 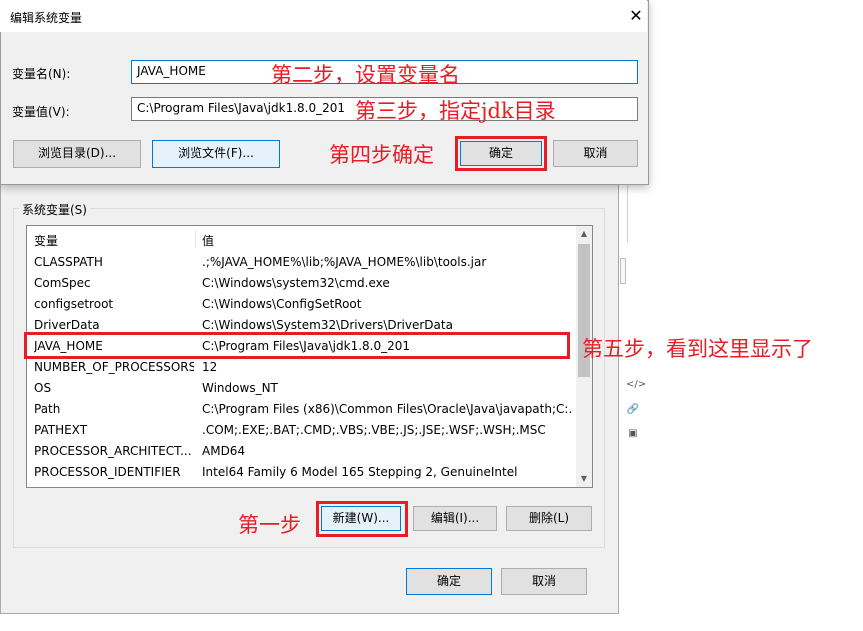 I want to click on annotation-step5: 第五步，看到这里显示了, so click(x=697, y=349).